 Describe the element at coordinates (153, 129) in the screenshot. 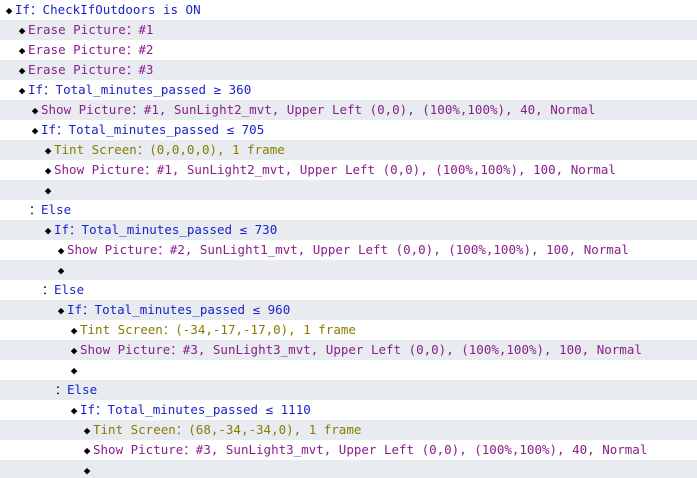

I see `command-text: If：Total_minutes_passed ≤ 705` at that location.